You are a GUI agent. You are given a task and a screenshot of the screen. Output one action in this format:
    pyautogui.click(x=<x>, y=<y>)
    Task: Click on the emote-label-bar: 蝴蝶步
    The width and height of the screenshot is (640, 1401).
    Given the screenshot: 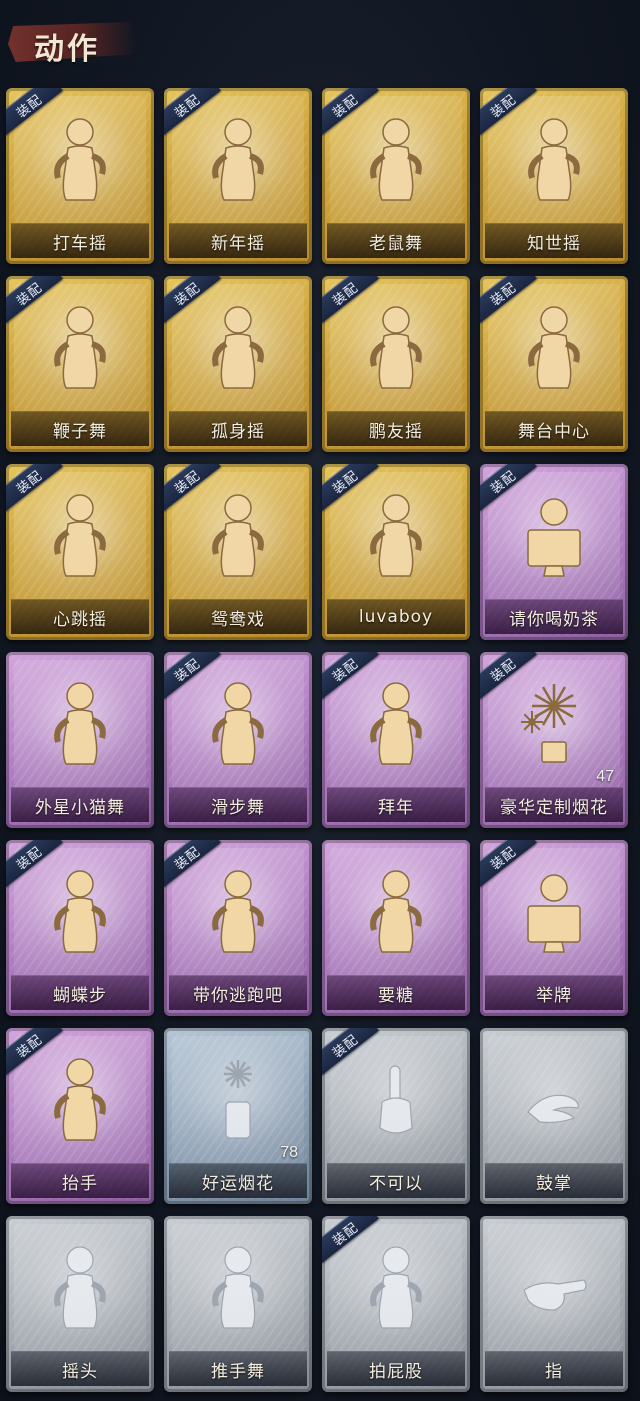 What is the action you would take?
    pyautogui.click(x=80, y=992)
    